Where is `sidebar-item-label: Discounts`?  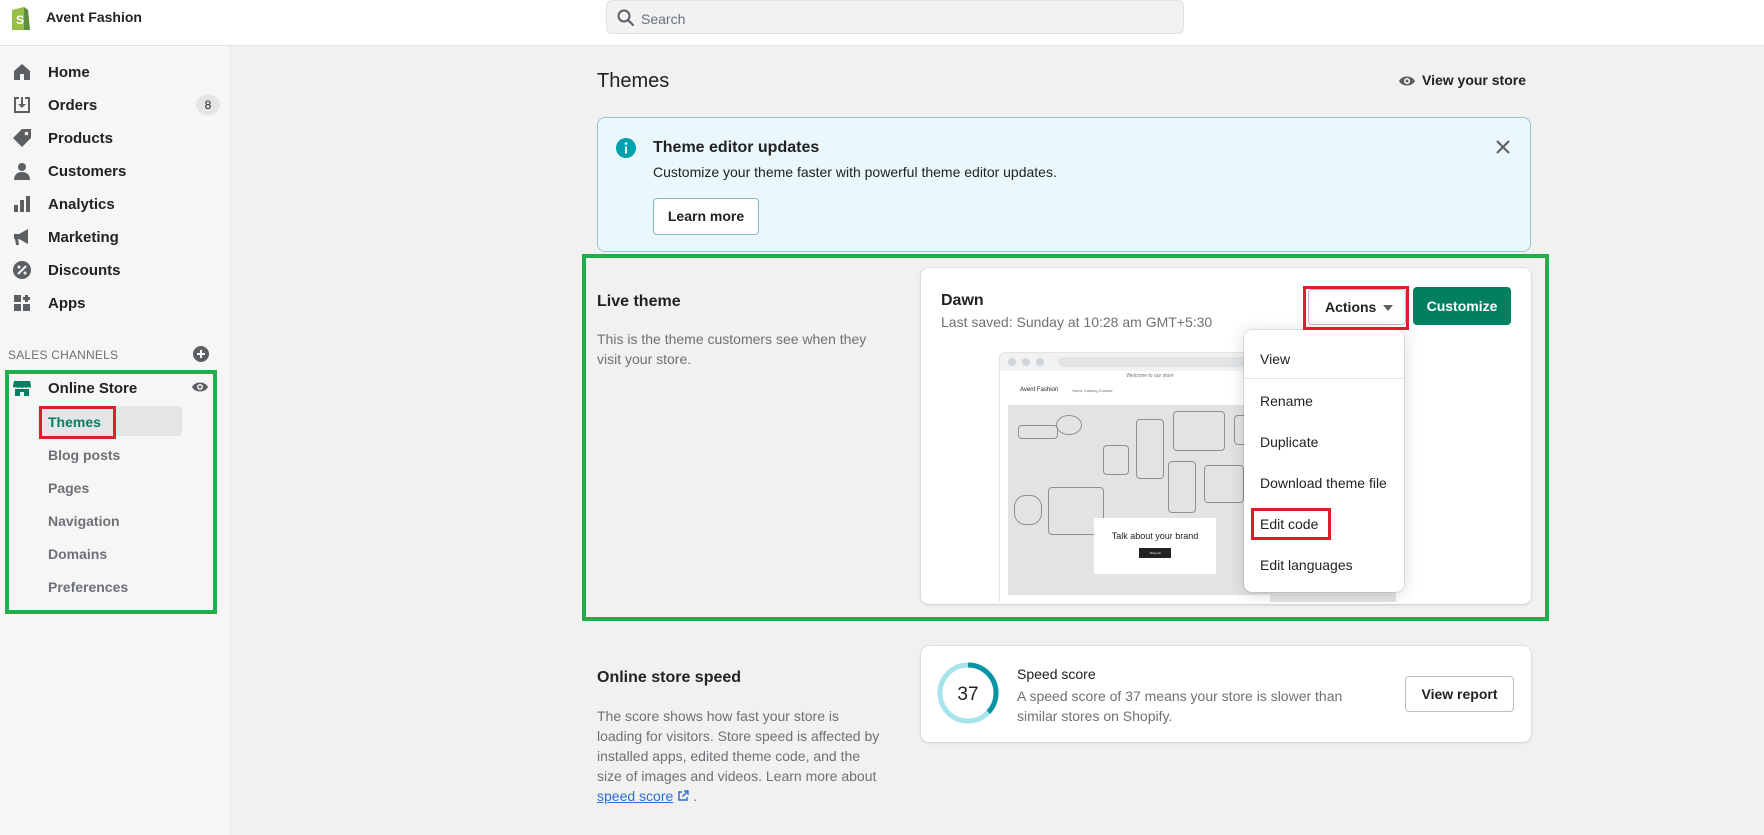 sidebar-item-label: Discounts is located at coordinates (84, 270).